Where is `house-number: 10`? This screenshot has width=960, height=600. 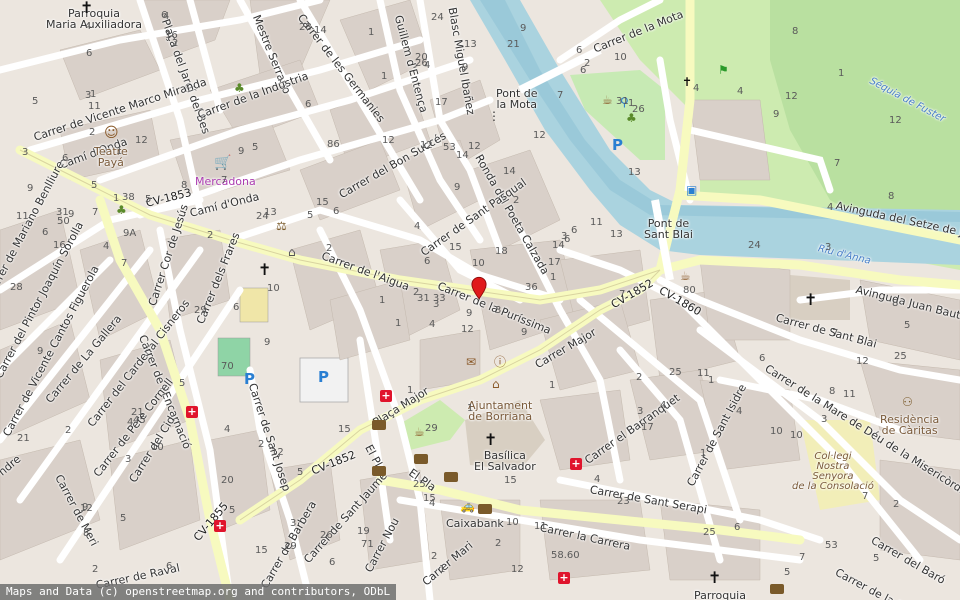
house-number: 10 is located at coordinates (776, 431).